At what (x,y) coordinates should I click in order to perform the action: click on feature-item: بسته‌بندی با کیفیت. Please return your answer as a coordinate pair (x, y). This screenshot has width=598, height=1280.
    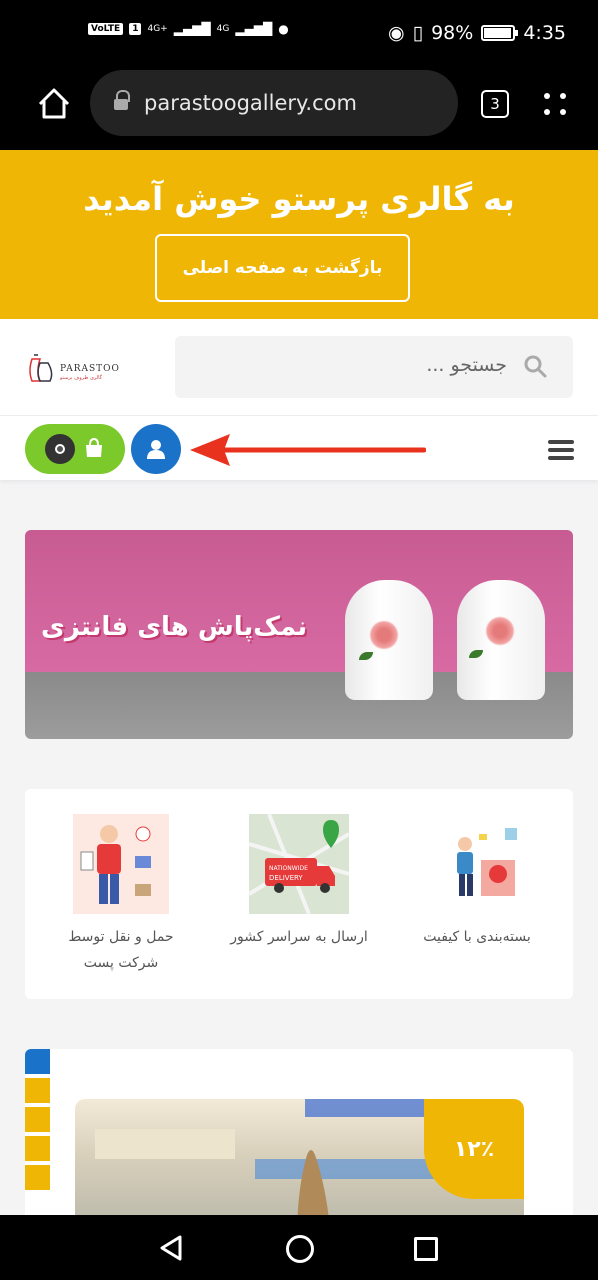
    Looking at the image, I should click on (477, 882).